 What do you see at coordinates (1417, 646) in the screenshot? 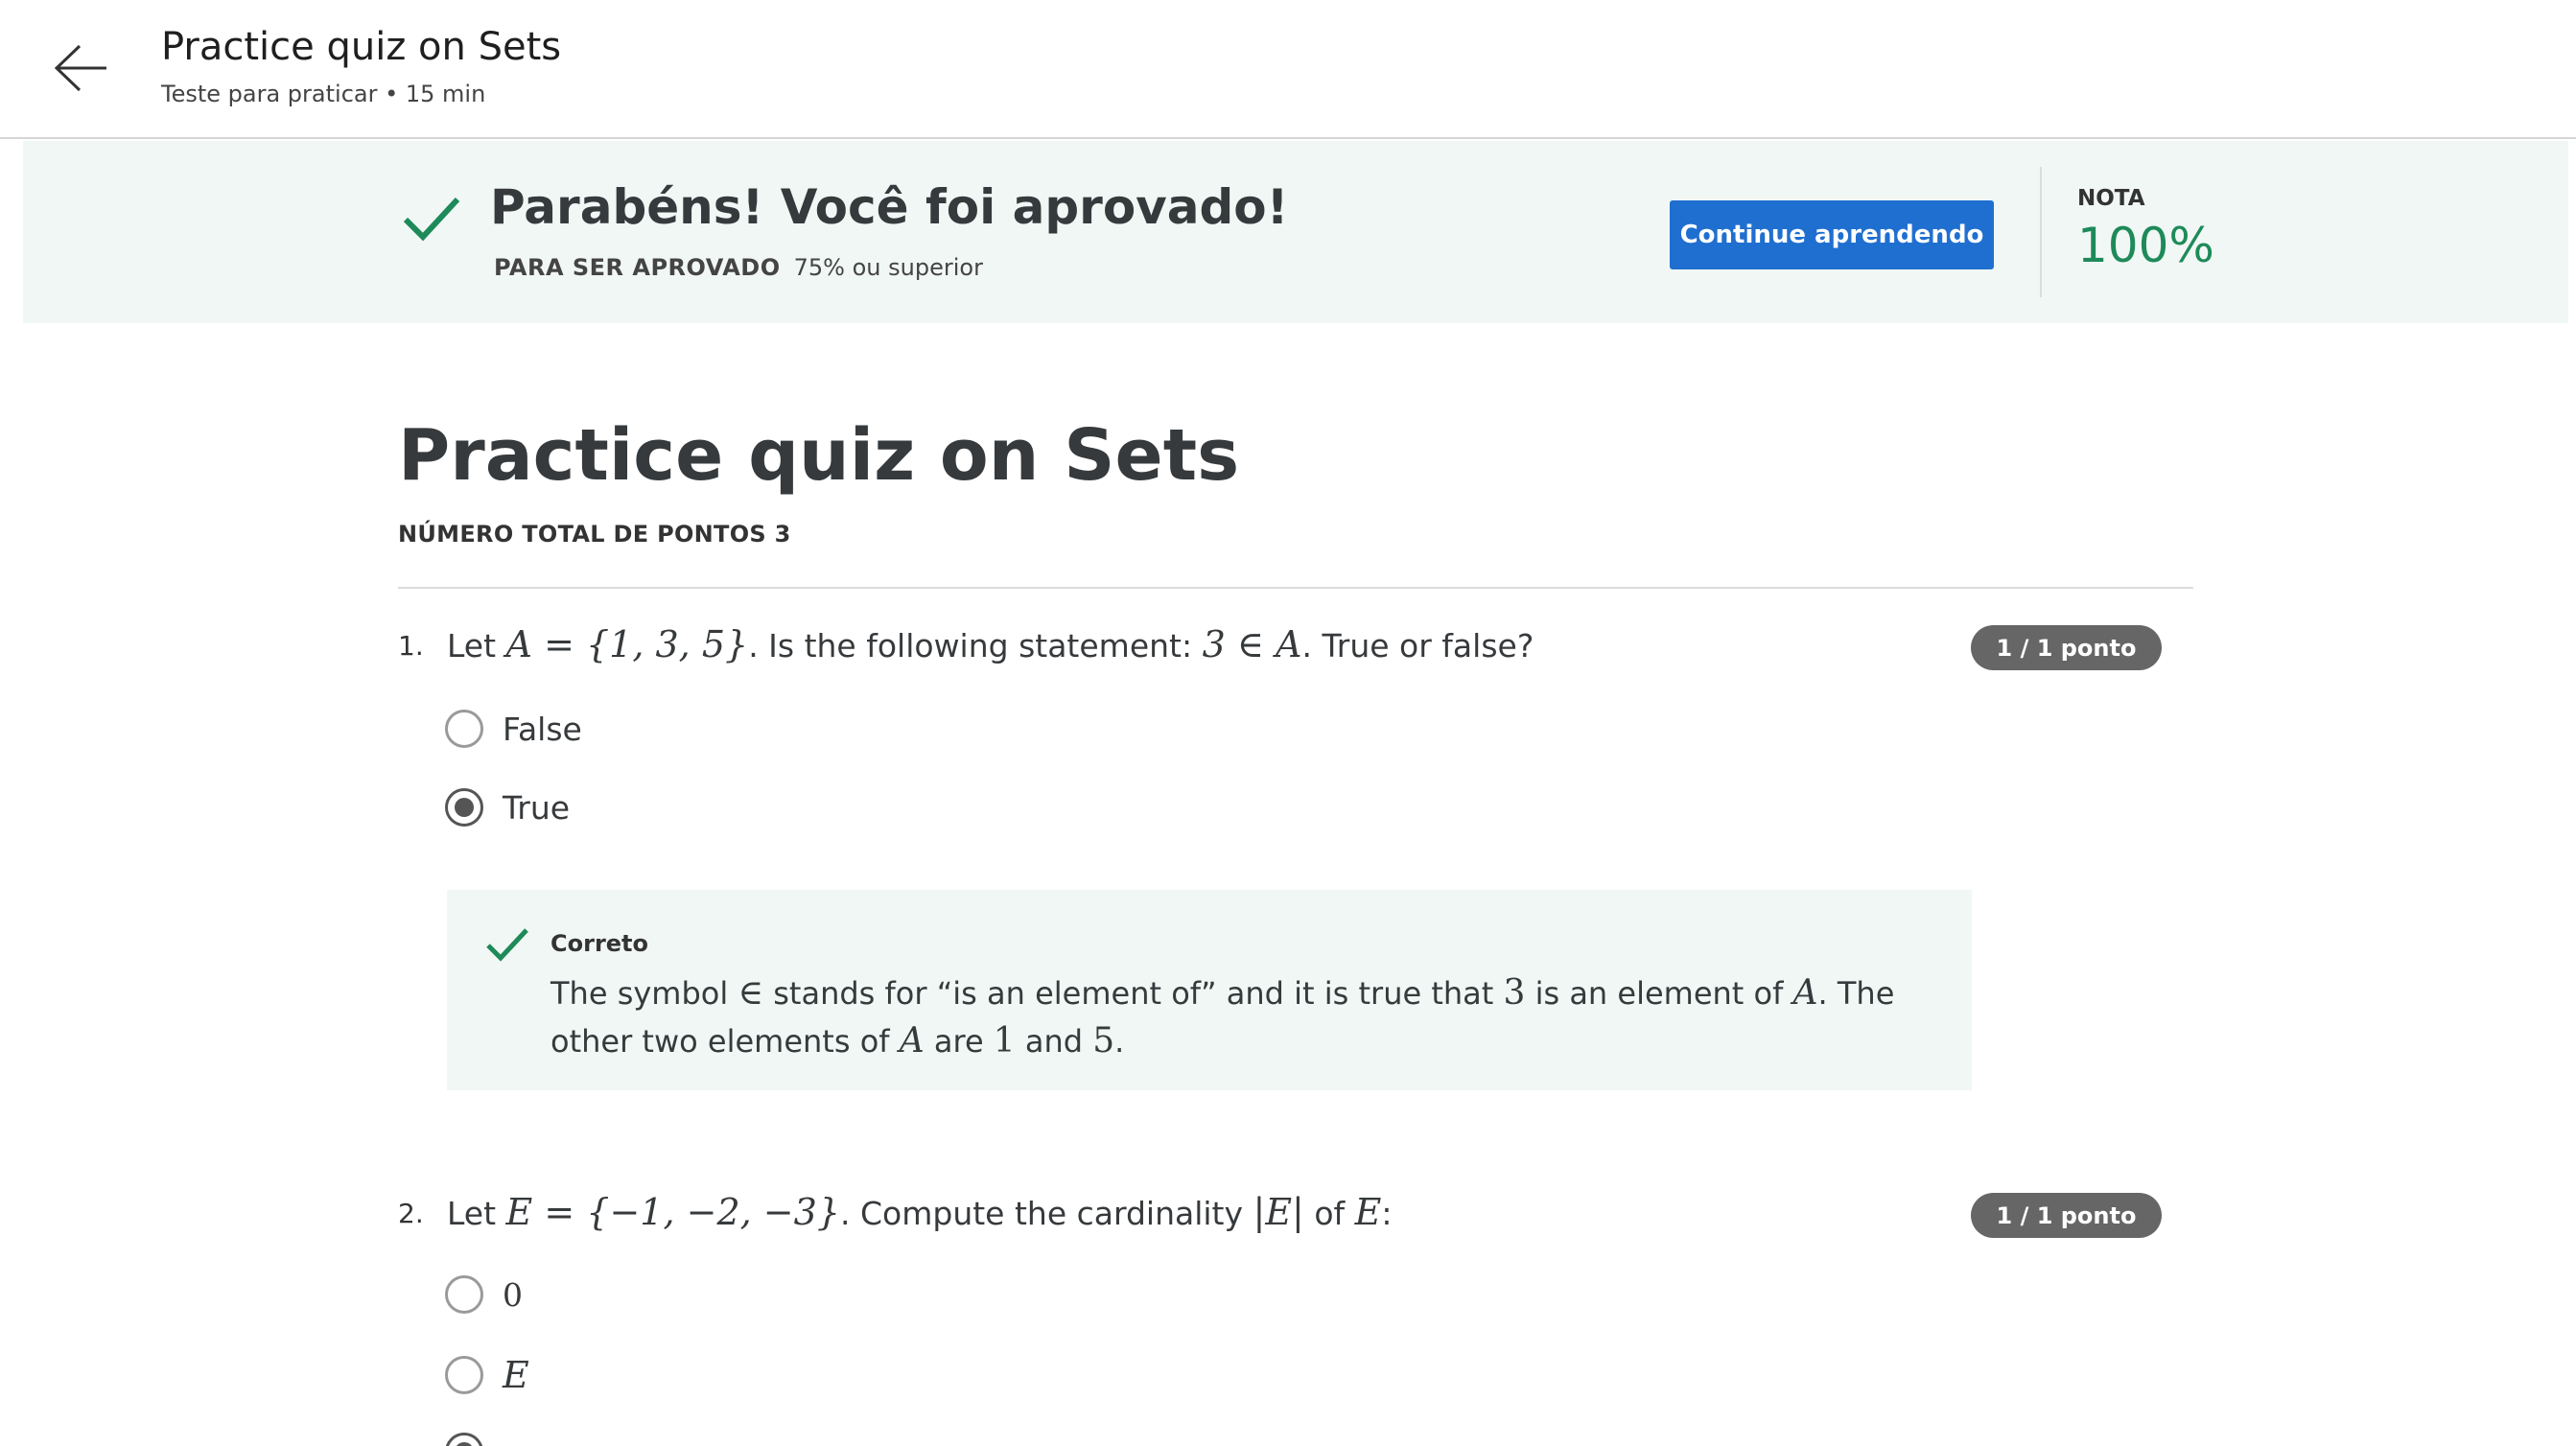
I see `question-text-part: . True or false?` at bounding box center [1417, 646].